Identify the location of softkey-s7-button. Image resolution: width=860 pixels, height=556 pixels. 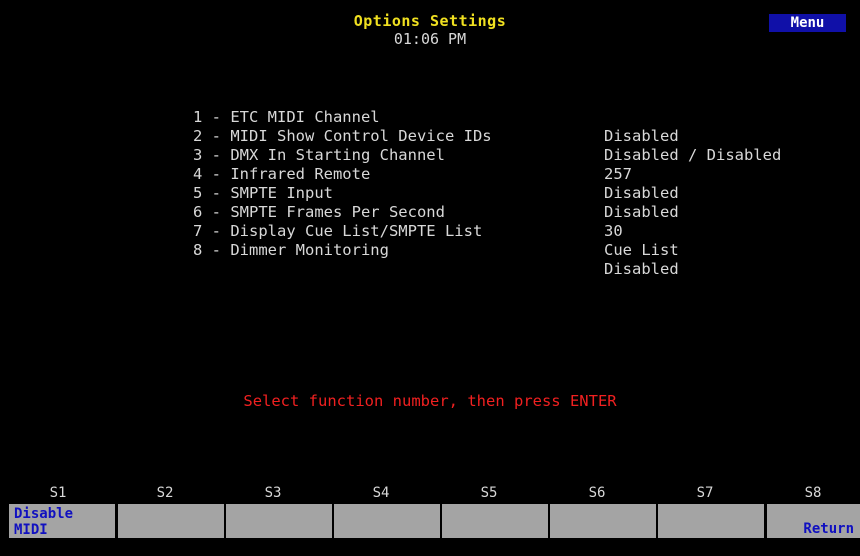
(711, 521).